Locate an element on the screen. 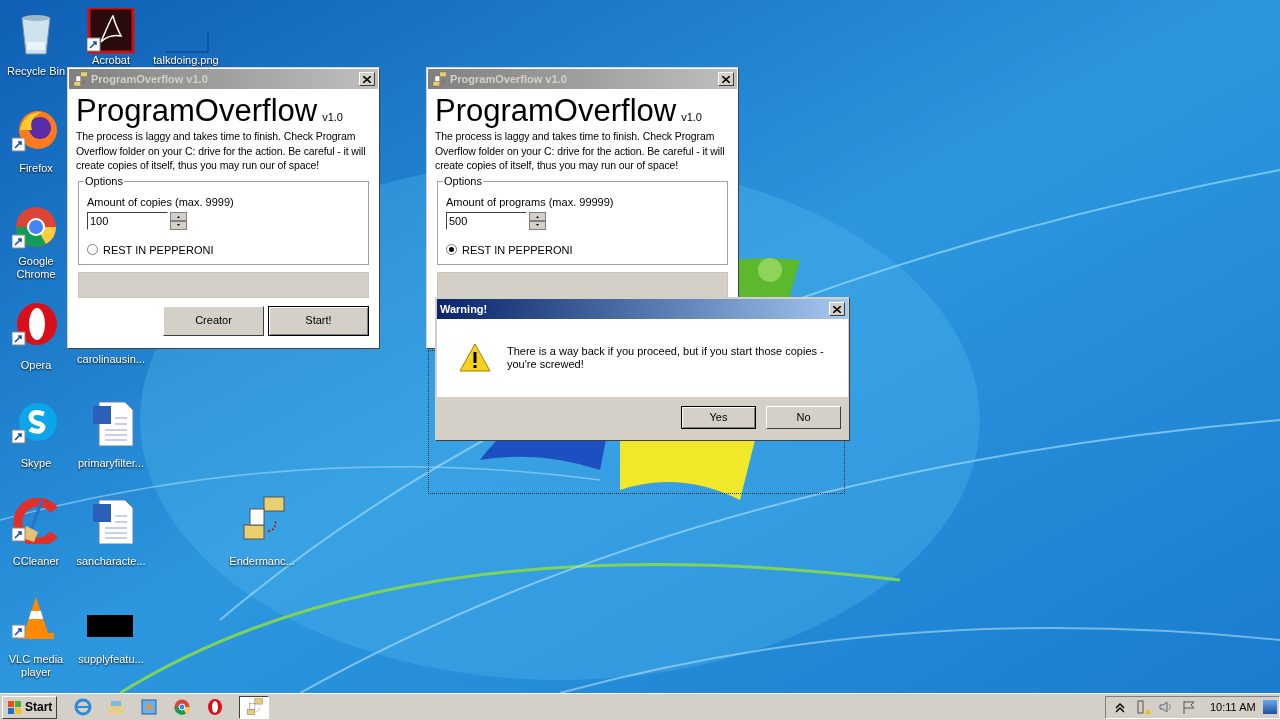  flag-icon is located at coordinates (1189, 707).